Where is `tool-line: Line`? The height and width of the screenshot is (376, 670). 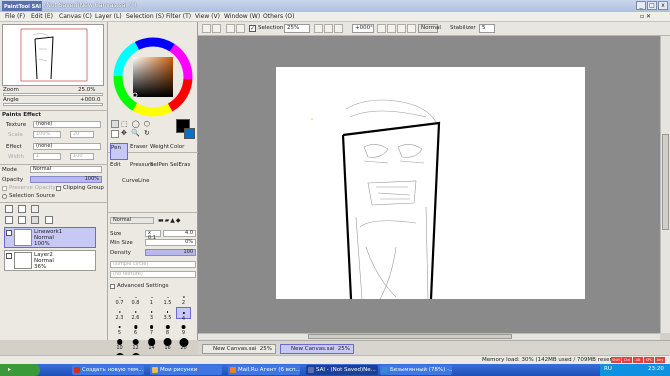
tool-line: Line is located at coordinates (143, 181).